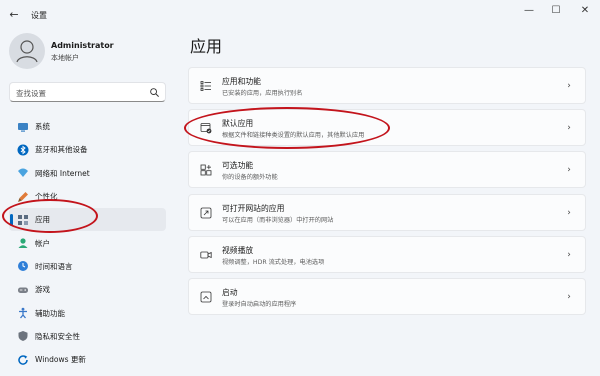 Image resolution: width=600 pixels, height=376 pixels. Describe the element at coordinates (250, 178) in the screenshot. I see `card-description: 你的设备的额外功能` at that location.